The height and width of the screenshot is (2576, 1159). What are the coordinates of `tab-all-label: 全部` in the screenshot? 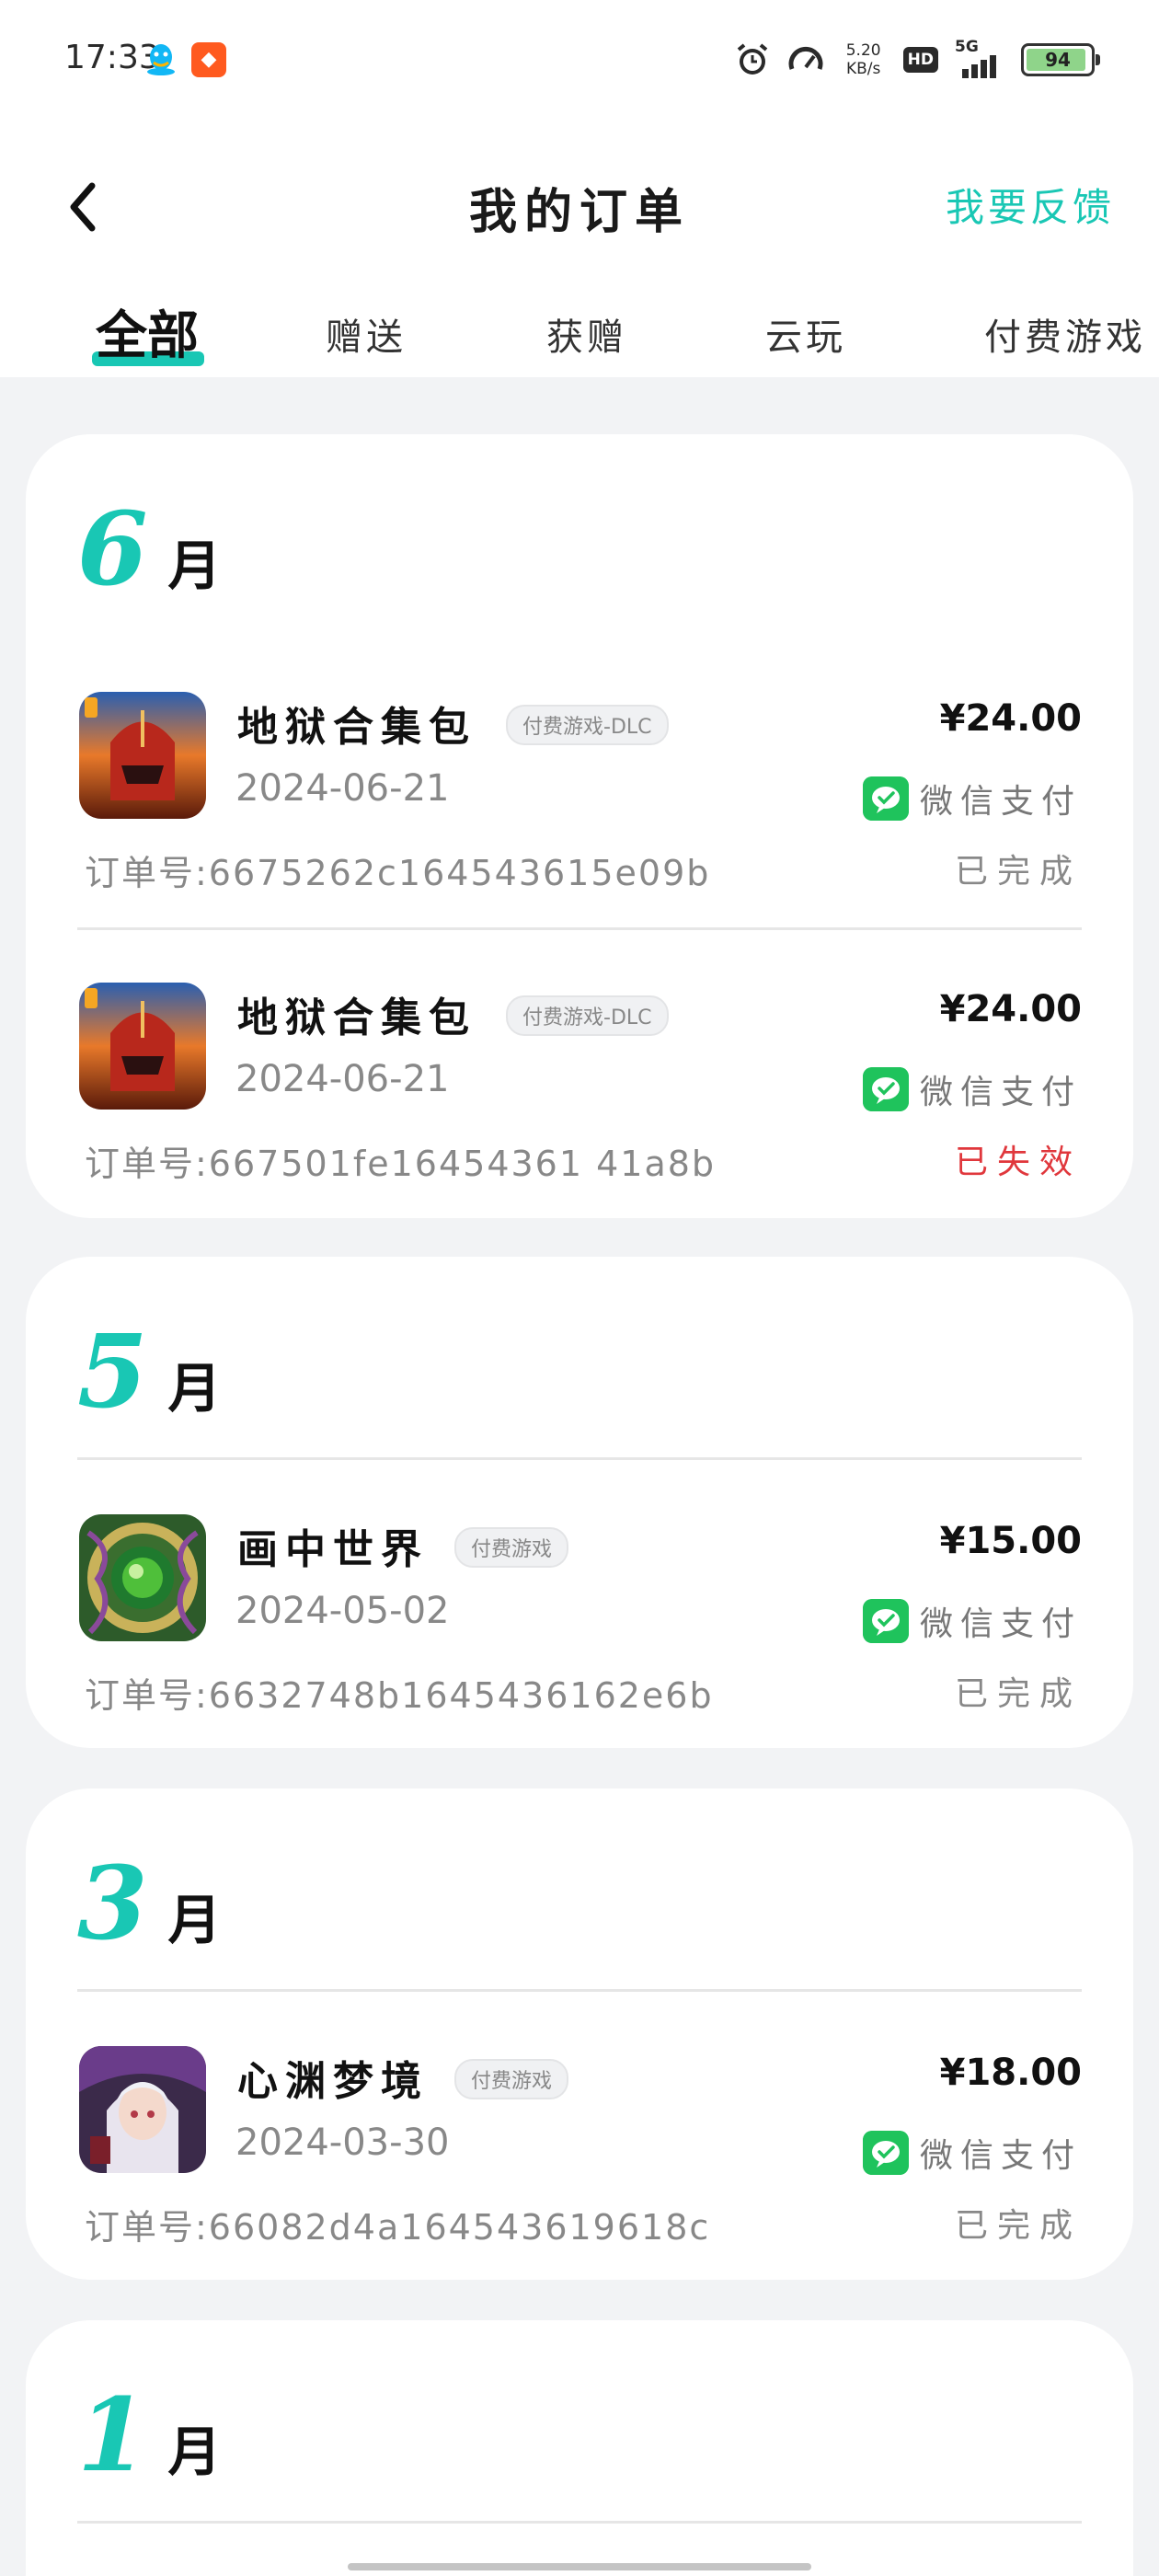 It's located at (147, 336).